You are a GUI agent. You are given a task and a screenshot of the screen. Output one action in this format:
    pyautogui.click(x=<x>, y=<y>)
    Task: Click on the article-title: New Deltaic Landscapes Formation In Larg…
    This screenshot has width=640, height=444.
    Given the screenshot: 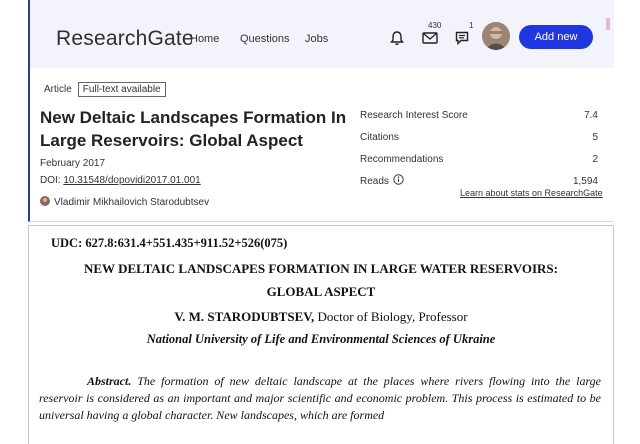 What is the action you would take?
    pyautogui.click(x=199, y=129)
    